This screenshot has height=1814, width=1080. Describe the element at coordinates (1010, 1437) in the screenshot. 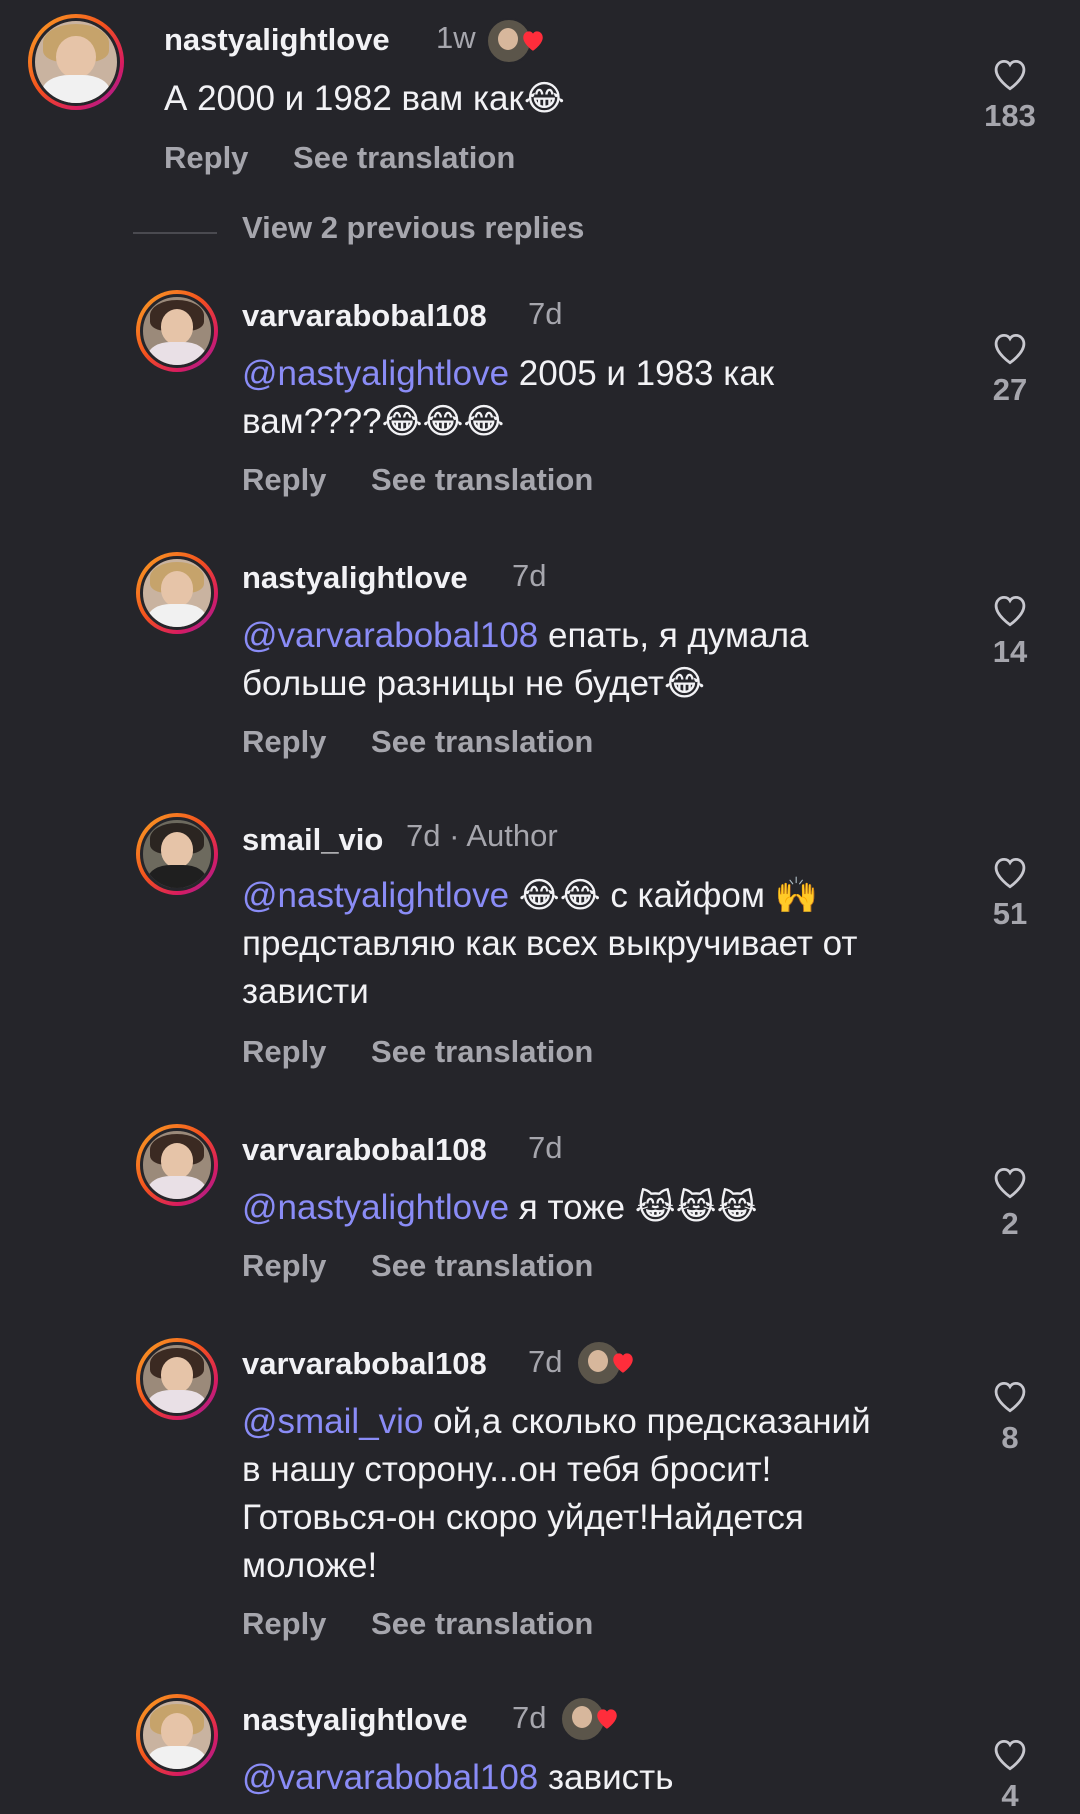

I see `like-count: 8` at that location.